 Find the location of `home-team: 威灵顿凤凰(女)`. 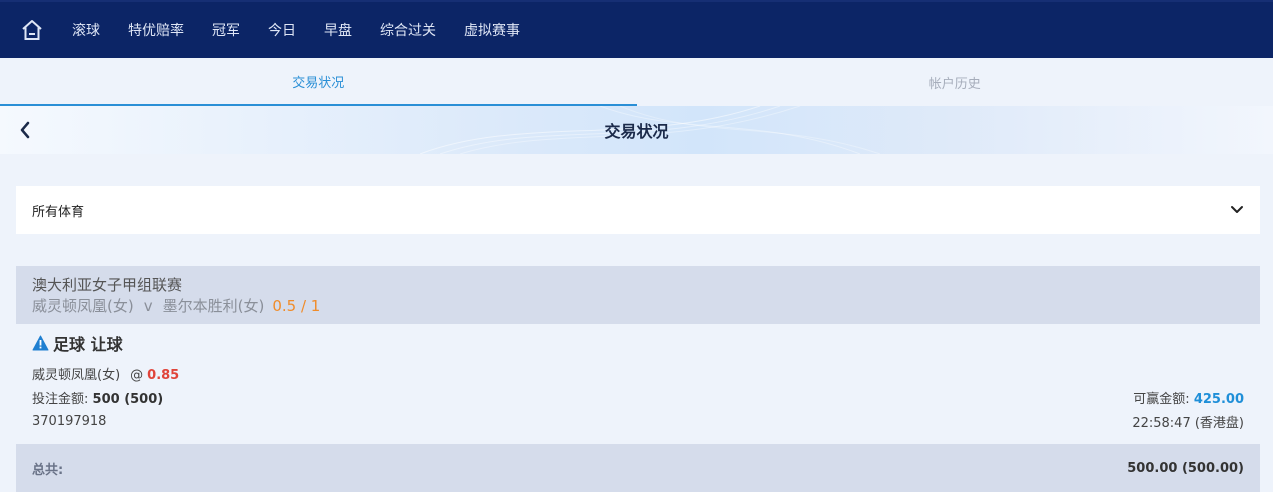

home-team: 威灵顿凤凰(女) is located at coordinates (83, 306).